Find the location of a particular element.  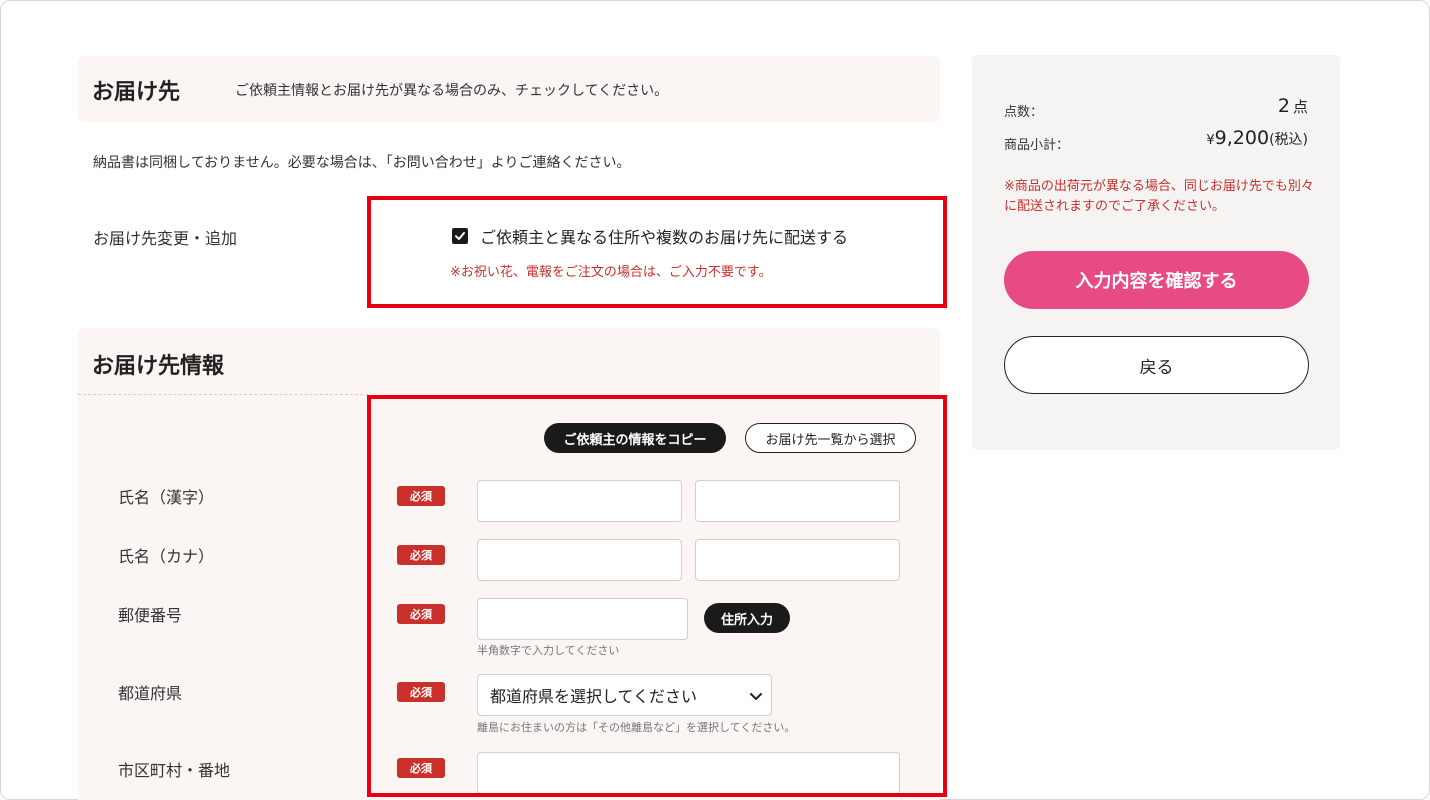

item-count-label: 点数： is located at coordinates (1024, 112).